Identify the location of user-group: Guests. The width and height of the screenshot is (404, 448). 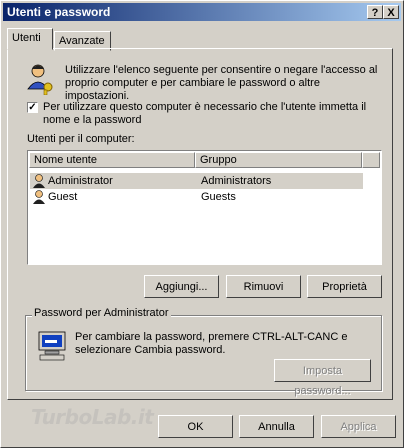
(218, 197).